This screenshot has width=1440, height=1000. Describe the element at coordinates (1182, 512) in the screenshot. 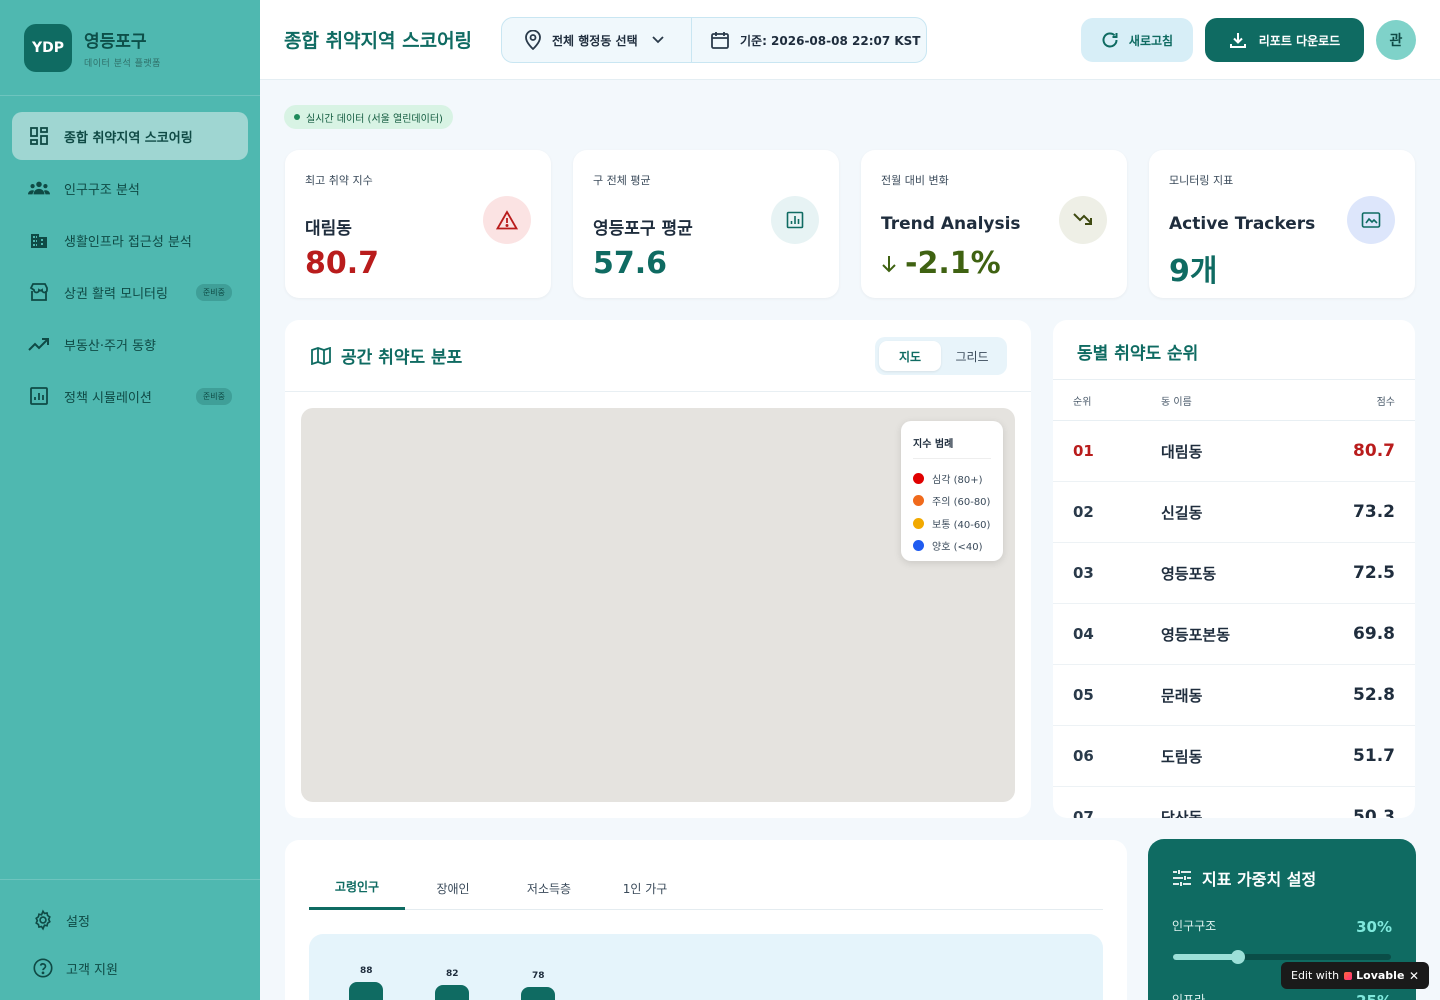

I see `district-name: 신길동` at that location.